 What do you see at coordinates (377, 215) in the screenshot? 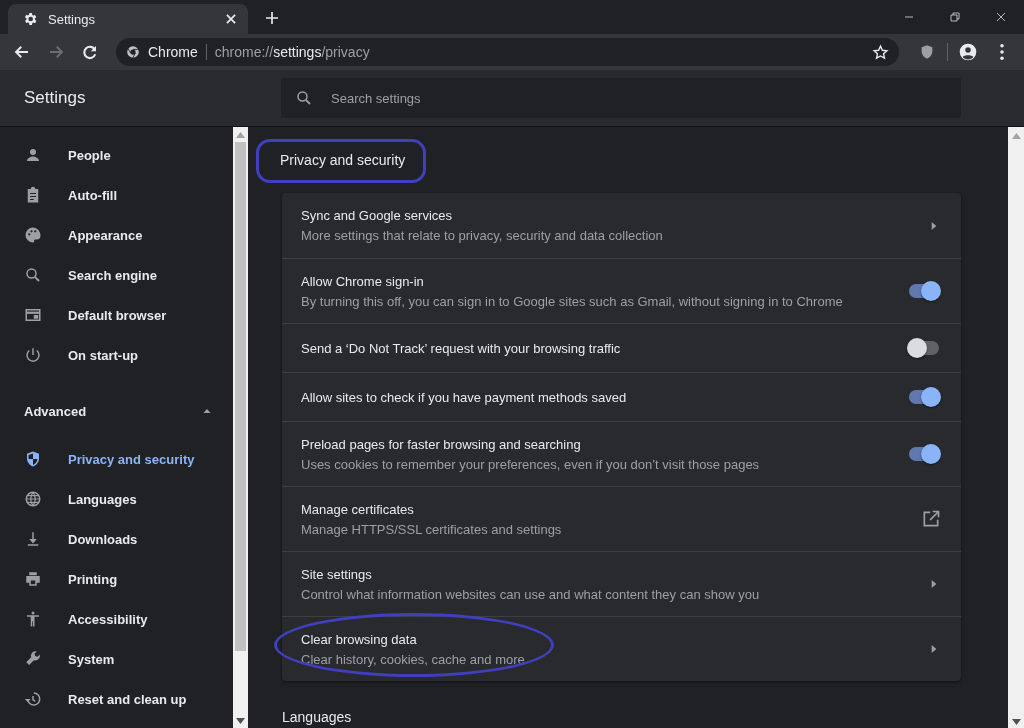
I see `row-title: Sync and Google services` at bounding box center [377, 215].